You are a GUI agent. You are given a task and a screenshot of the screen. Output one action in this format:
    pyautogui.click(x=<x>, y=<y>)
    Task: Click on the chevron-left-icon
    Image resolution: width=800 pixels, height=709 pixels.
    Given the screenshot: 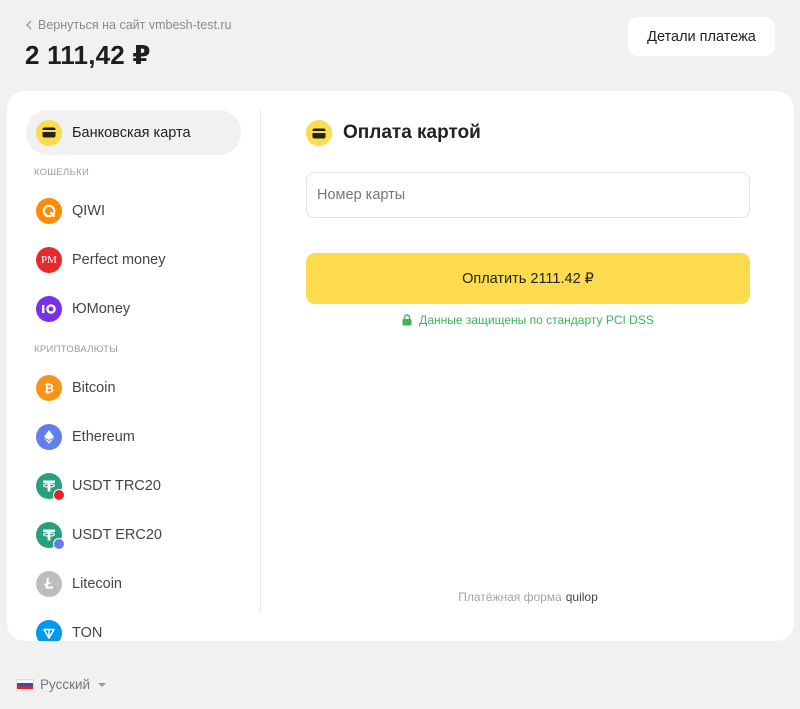 What is the action you would take?
    pyautogui.click(x=29, y=25)
    